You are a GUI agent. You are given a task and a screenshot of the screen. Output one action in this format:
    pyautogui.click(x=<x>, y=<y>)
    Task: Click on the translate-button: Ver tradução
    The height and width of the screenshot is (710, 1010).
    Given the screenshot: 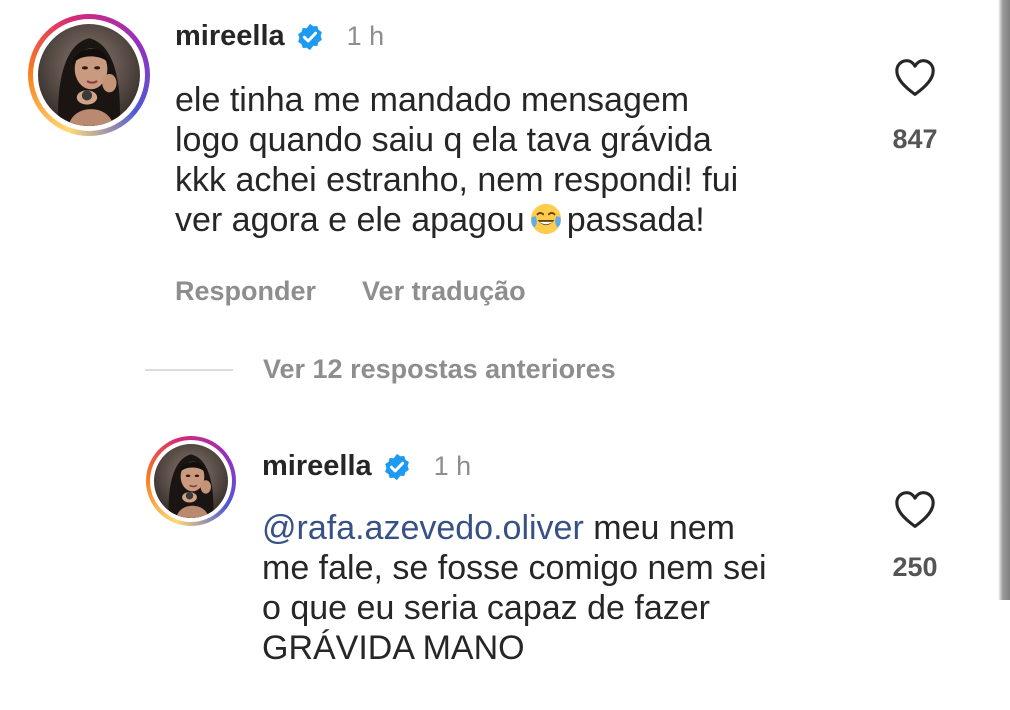 What is the action you would take?
    pyautogui.click(x=444, y=291)
    